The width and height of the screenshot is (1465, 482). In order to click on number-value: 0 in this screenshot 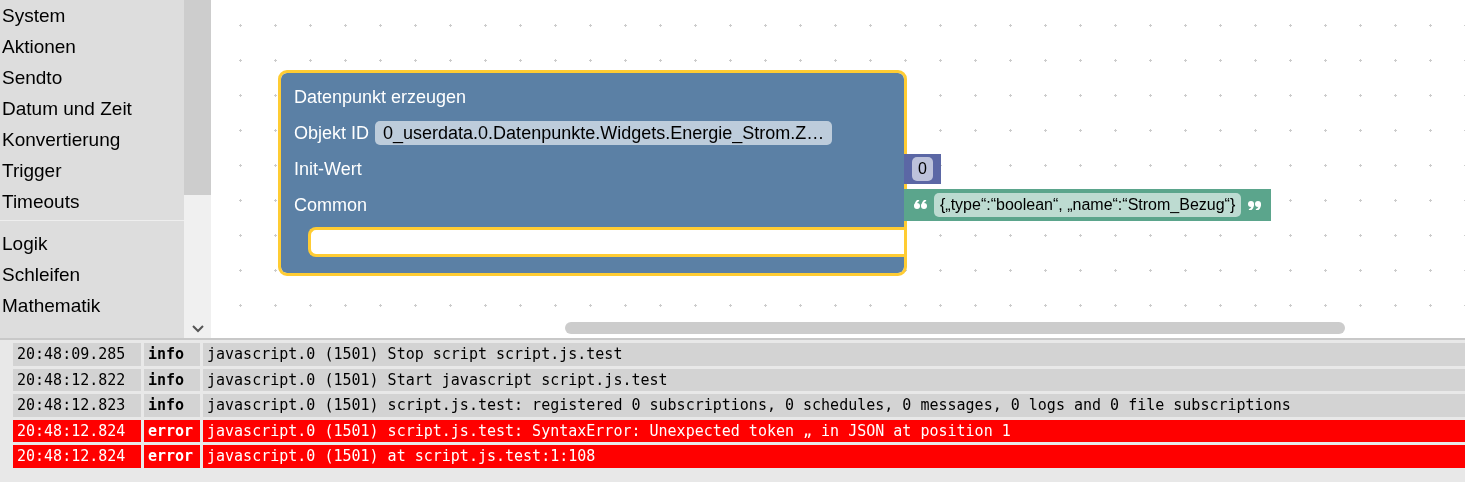, I will do `click(922, 169)`.